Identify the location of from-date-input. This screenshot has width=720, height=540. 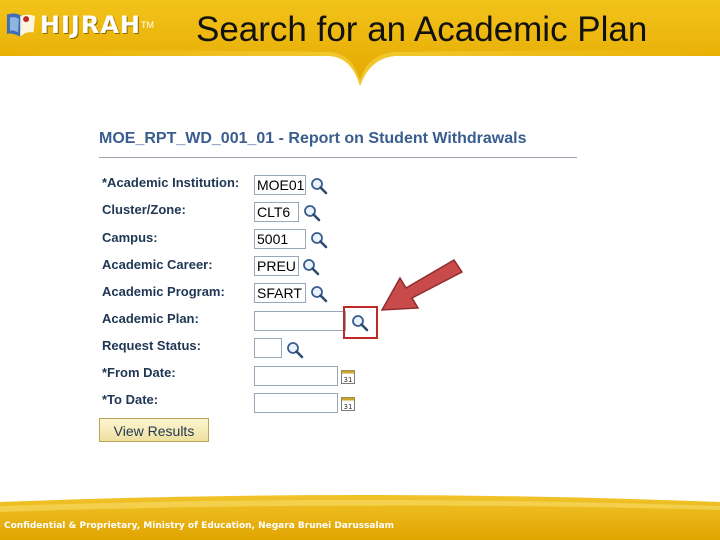
(296, 376).